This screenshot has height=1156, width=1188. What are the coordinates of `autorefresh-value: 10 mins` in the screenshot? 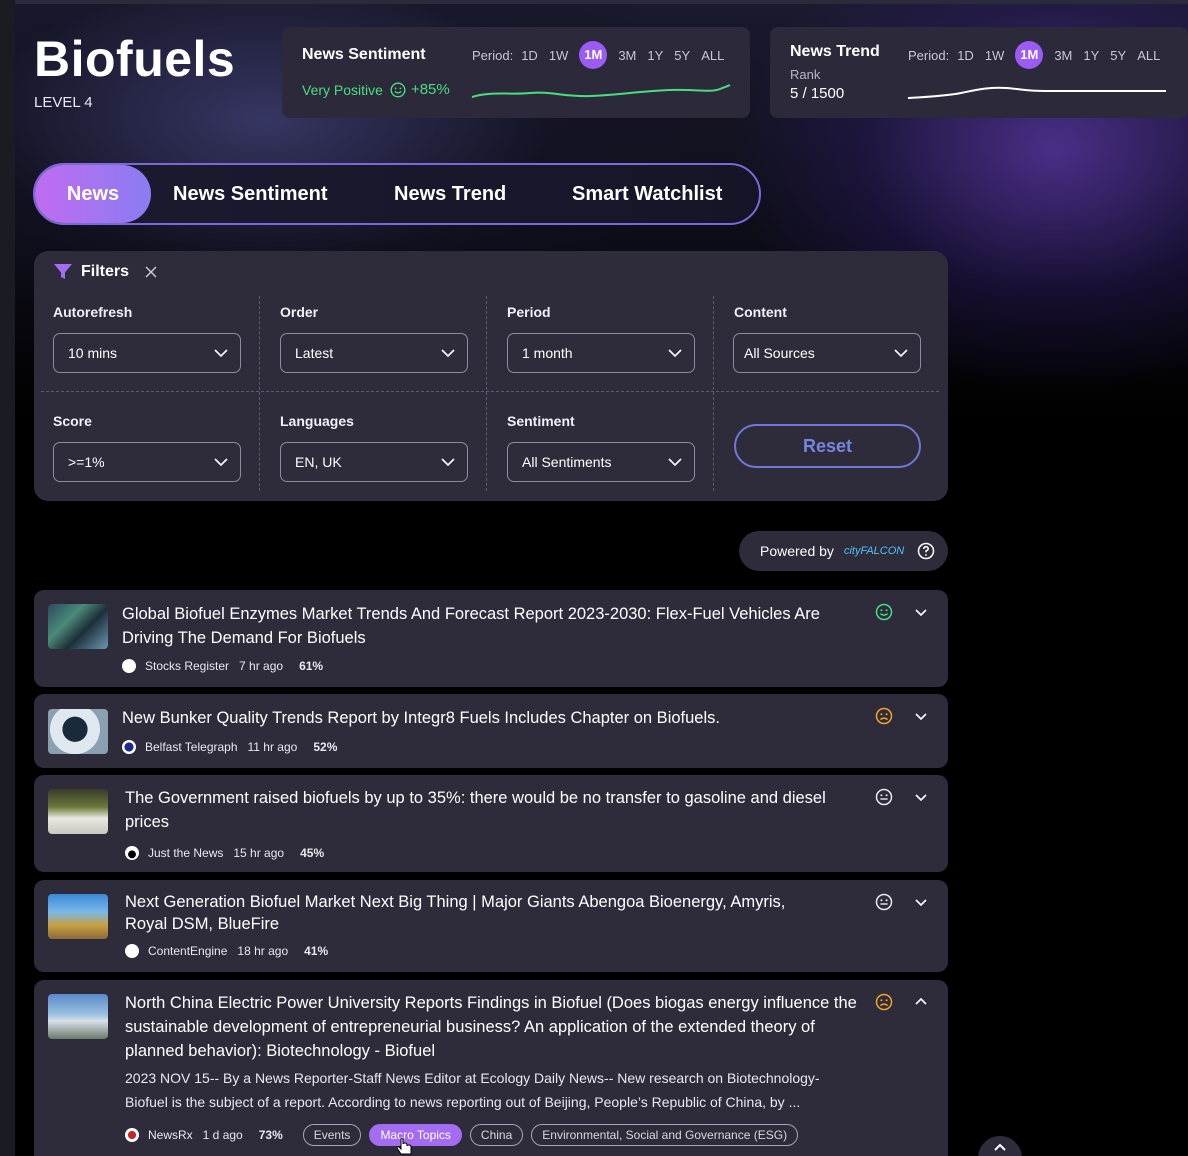 It's located at (93, 353).